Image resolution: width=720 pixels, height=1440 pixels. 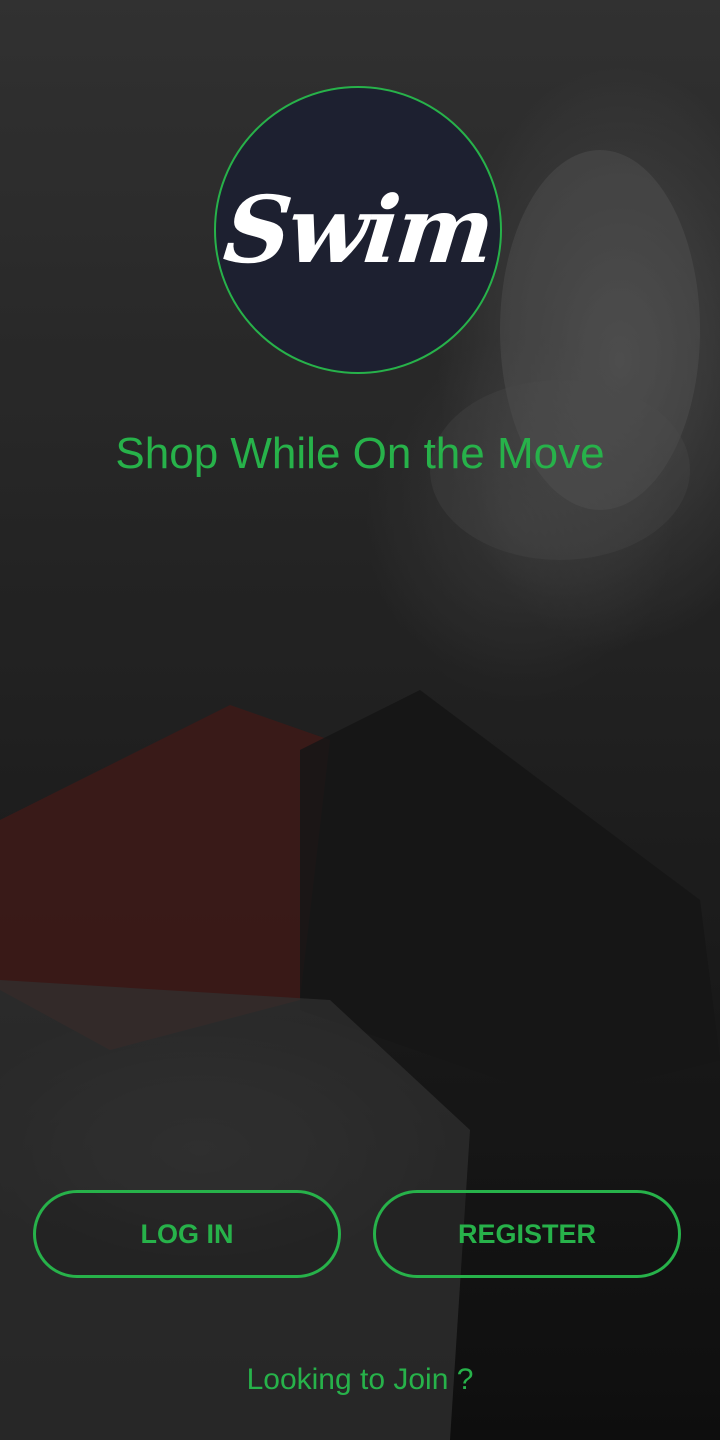 I want to click on app-logo: Swim, so click(x=358, y=230).